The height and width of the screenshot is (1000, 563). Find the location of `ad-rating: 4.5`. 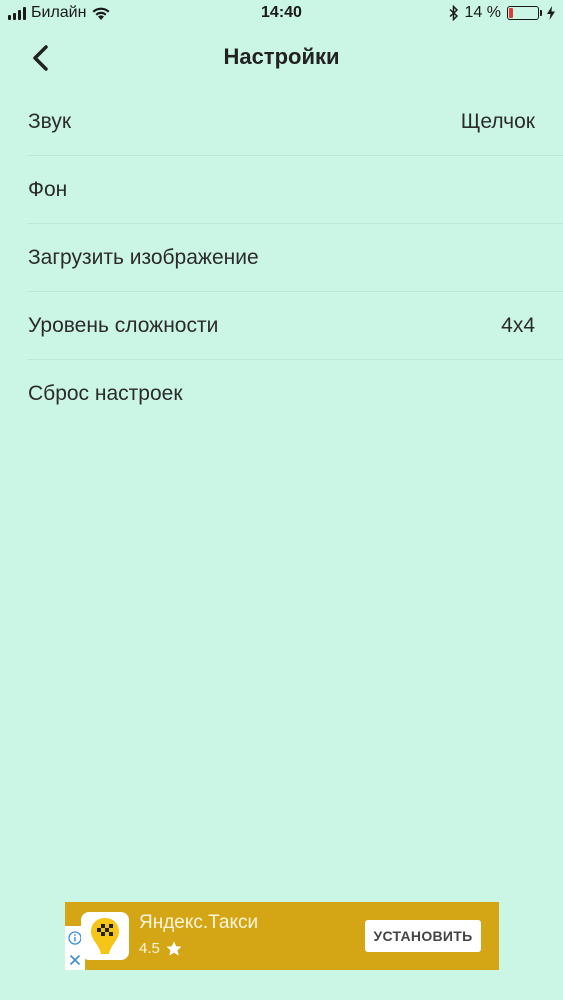

ad-rating: 4.5 is located at coordinates (198, 948).